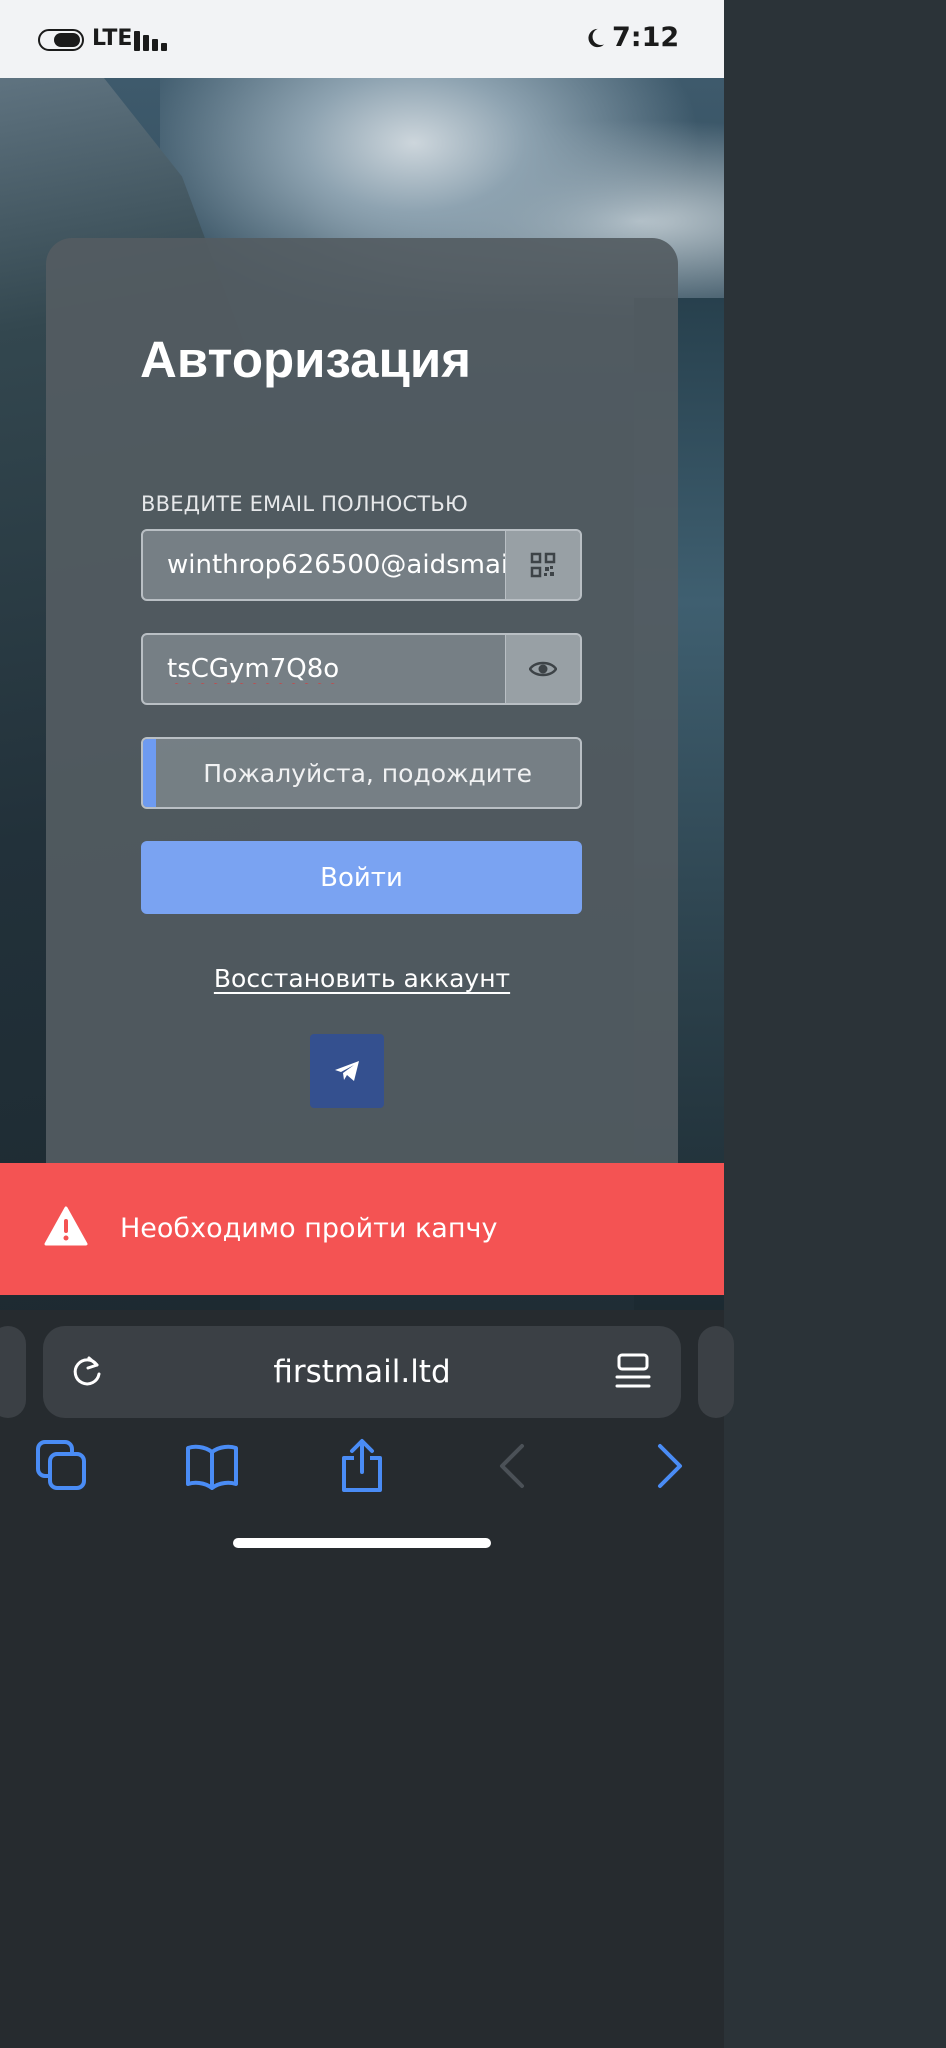 The width and height of the screenshot is (946, 2048). I want to click on home-indicator, so click(362, 1543).